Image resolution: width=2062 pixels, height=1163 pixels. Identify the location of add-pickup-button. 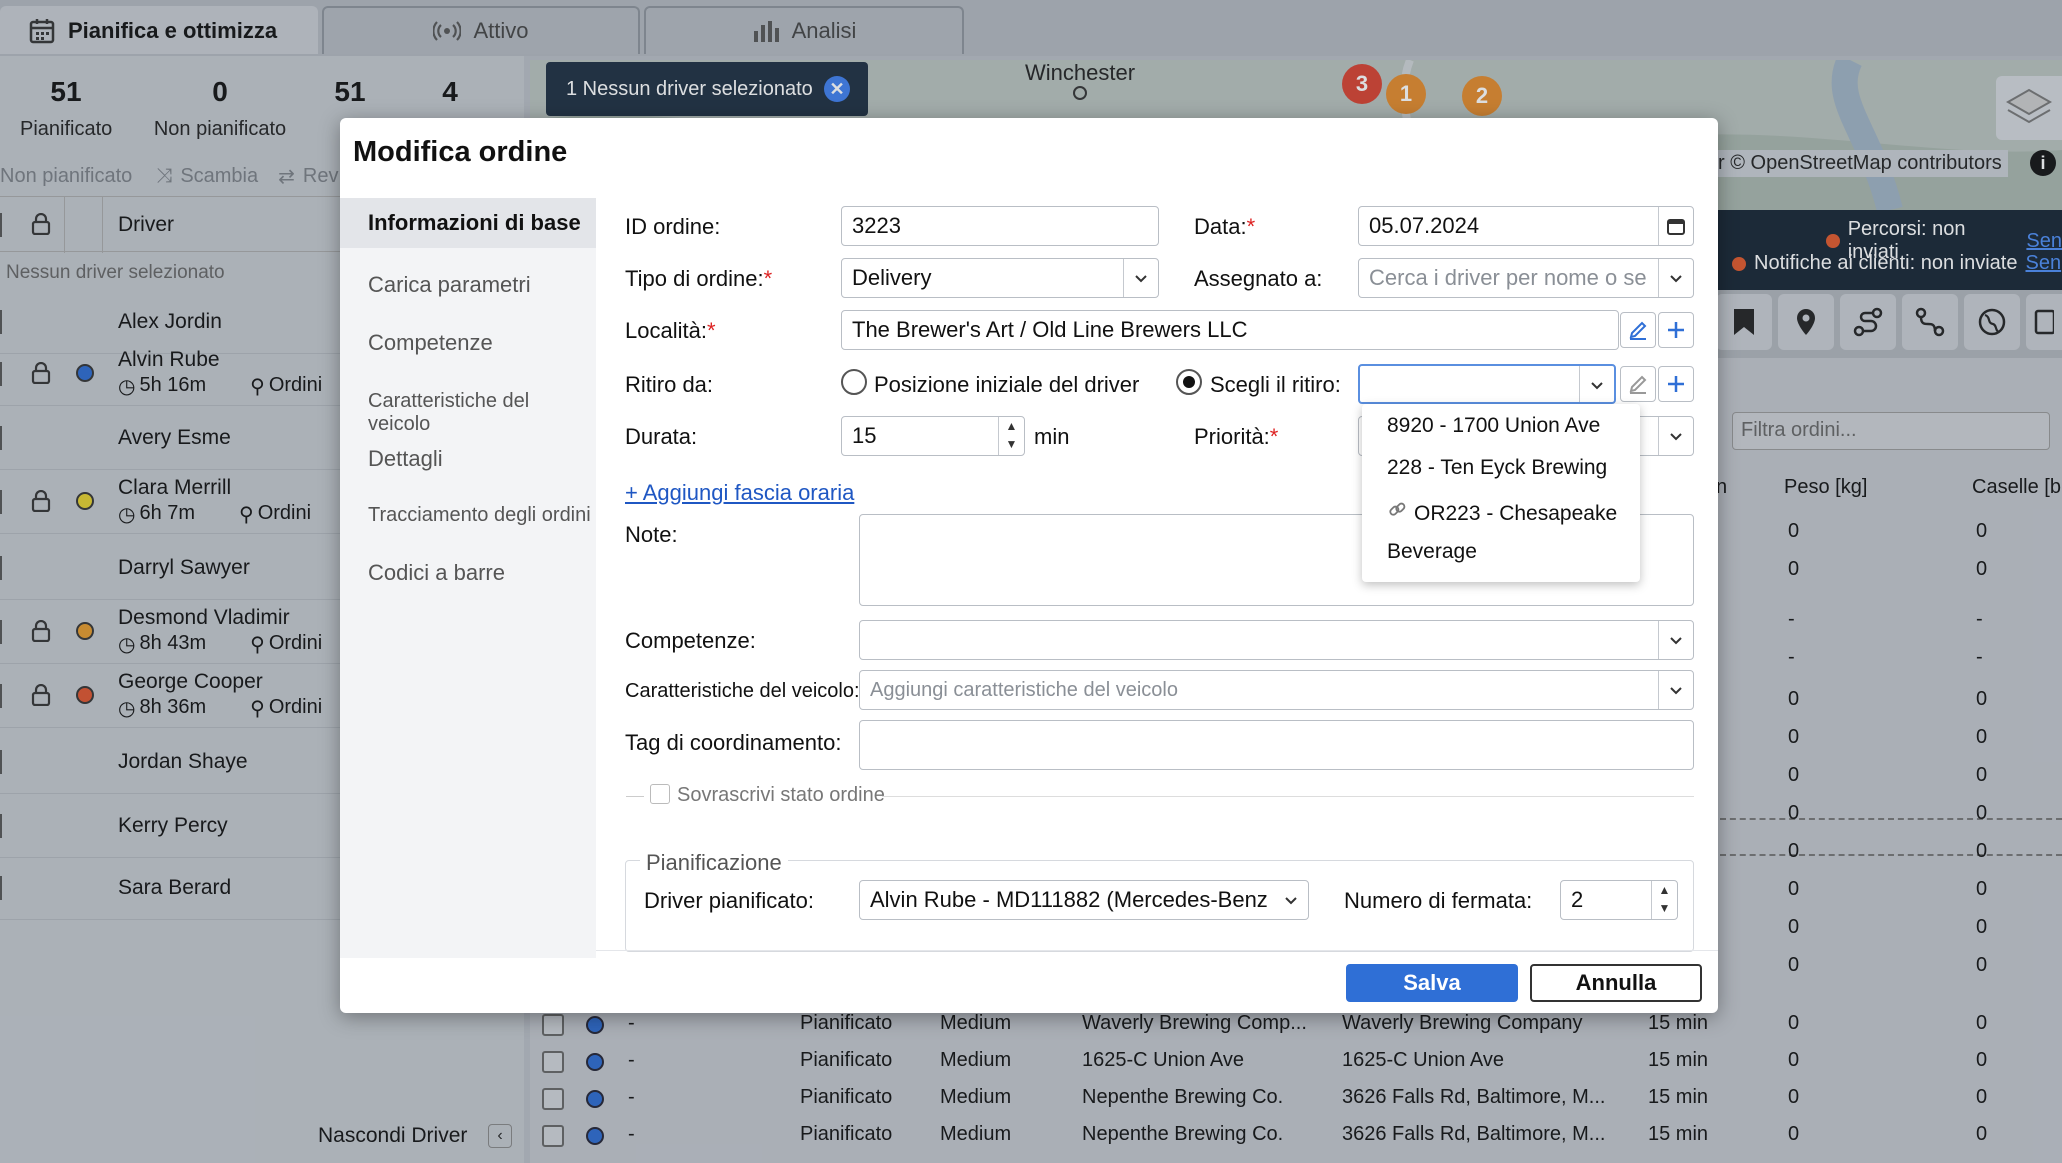
(1676, 384).